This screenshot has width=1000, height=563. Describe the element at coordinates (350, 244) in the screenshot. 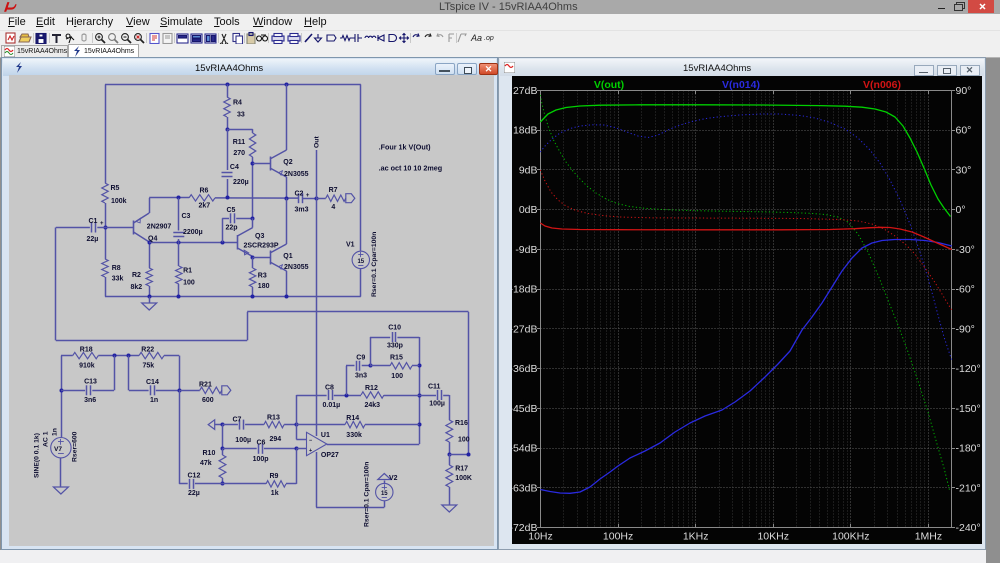

I see `svg-text: V1` at that location.